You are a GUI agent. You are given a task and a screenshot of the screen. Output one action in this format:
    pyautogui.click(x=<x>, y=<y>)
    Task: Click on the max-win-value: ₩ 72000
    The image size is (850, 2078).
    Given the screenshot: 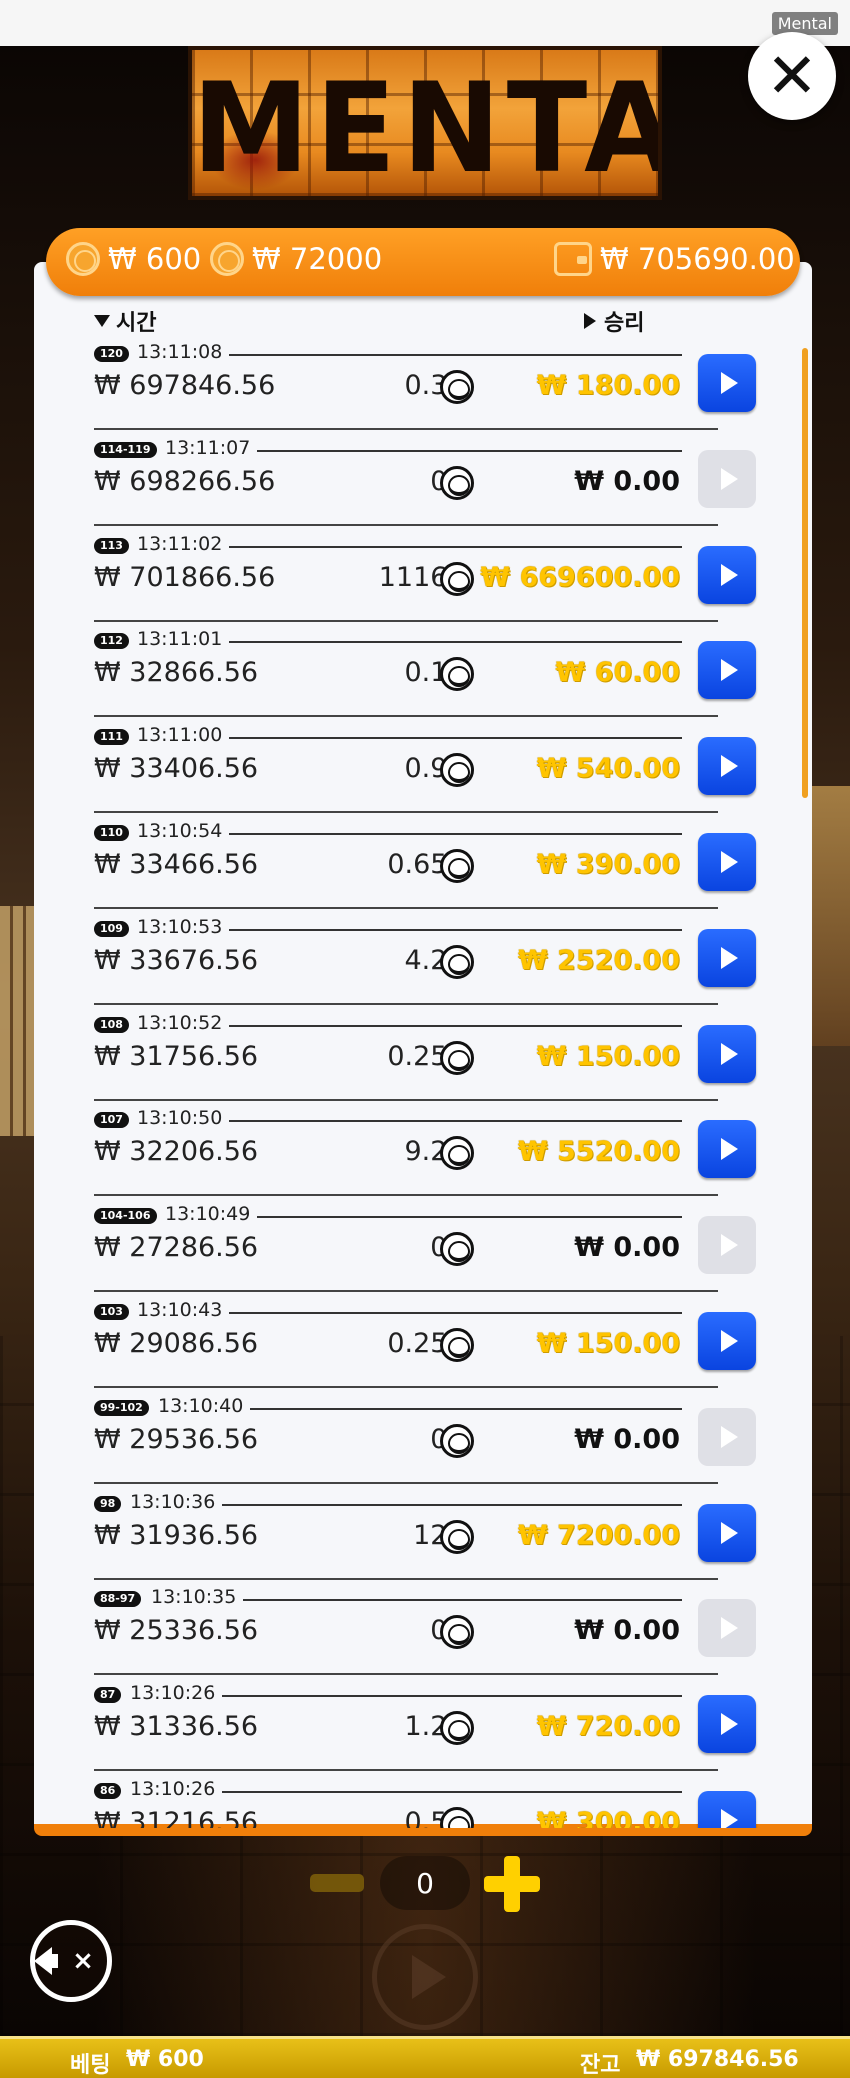 What is the action you would take?
    pyautogui.click(x=317, y=259)
    